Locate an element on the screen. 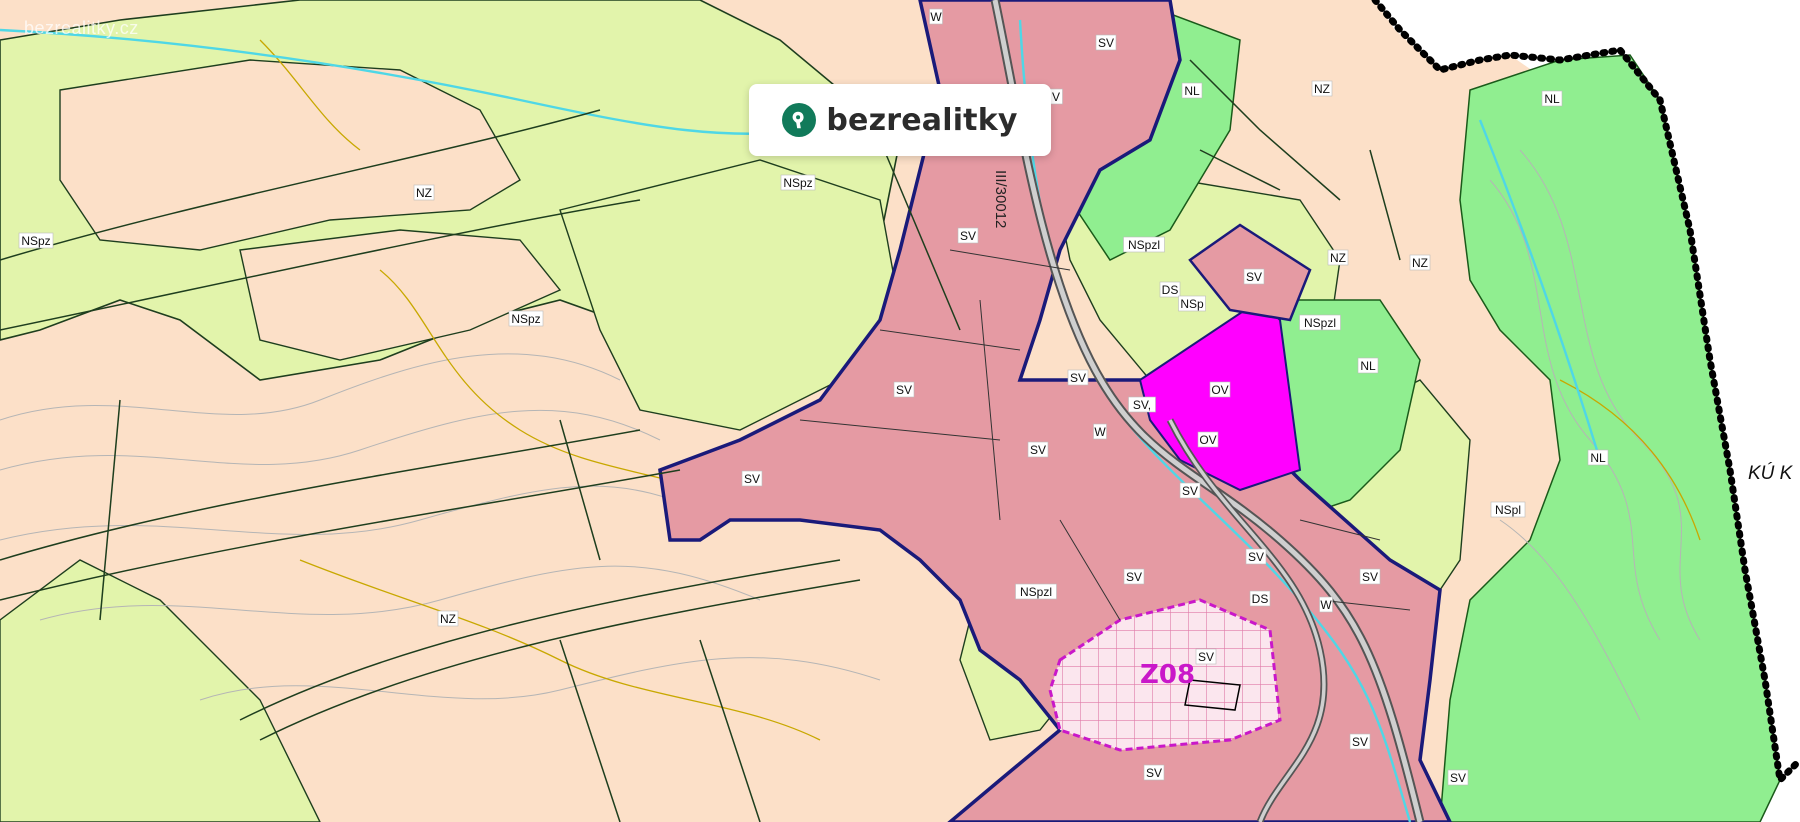 Image resolution: width=1800 pixels, height=822 pixels. brand-card: bezrealitky is located at coordinates (900, 120).